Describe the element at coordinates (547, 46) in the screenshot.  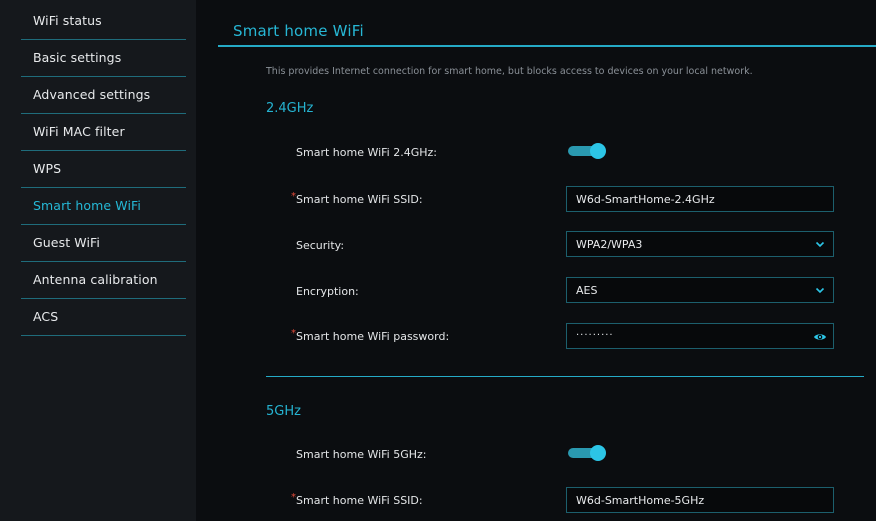
I see `title-divider` at that location.